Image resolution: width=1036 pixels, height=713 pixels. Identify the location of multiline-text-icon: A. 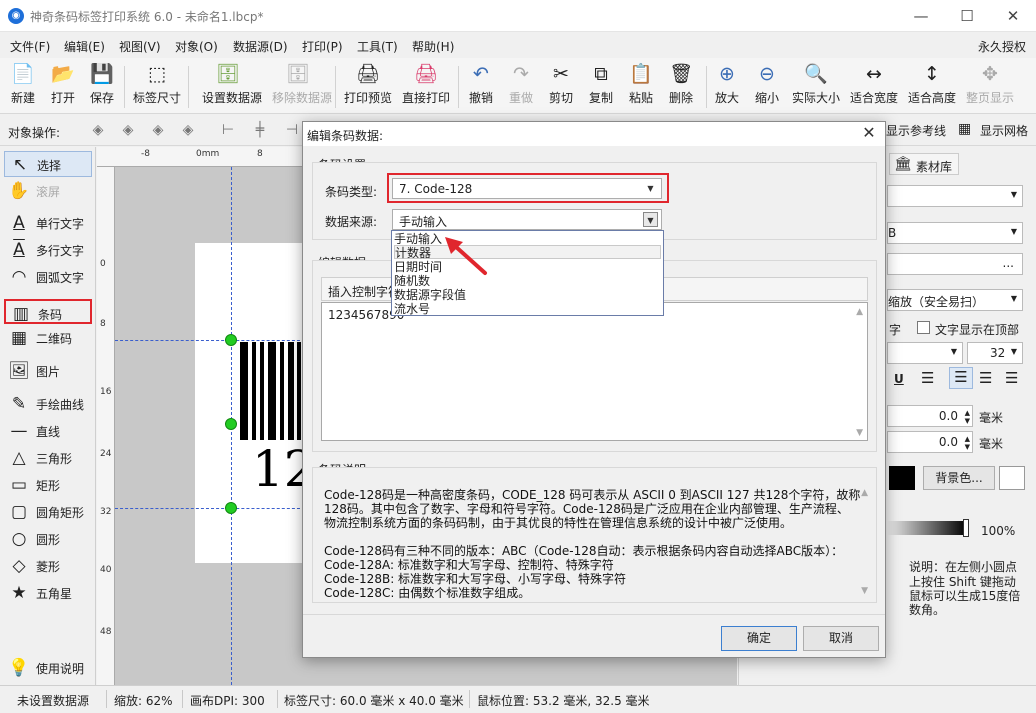
(19, 250).